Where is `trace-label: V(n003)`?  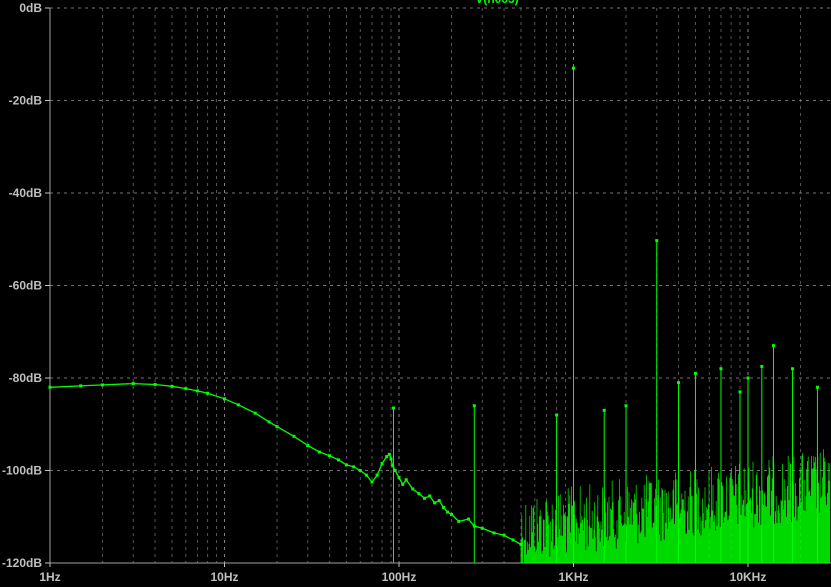
trace-label: V(n003) is located at coordinates (496, 3).